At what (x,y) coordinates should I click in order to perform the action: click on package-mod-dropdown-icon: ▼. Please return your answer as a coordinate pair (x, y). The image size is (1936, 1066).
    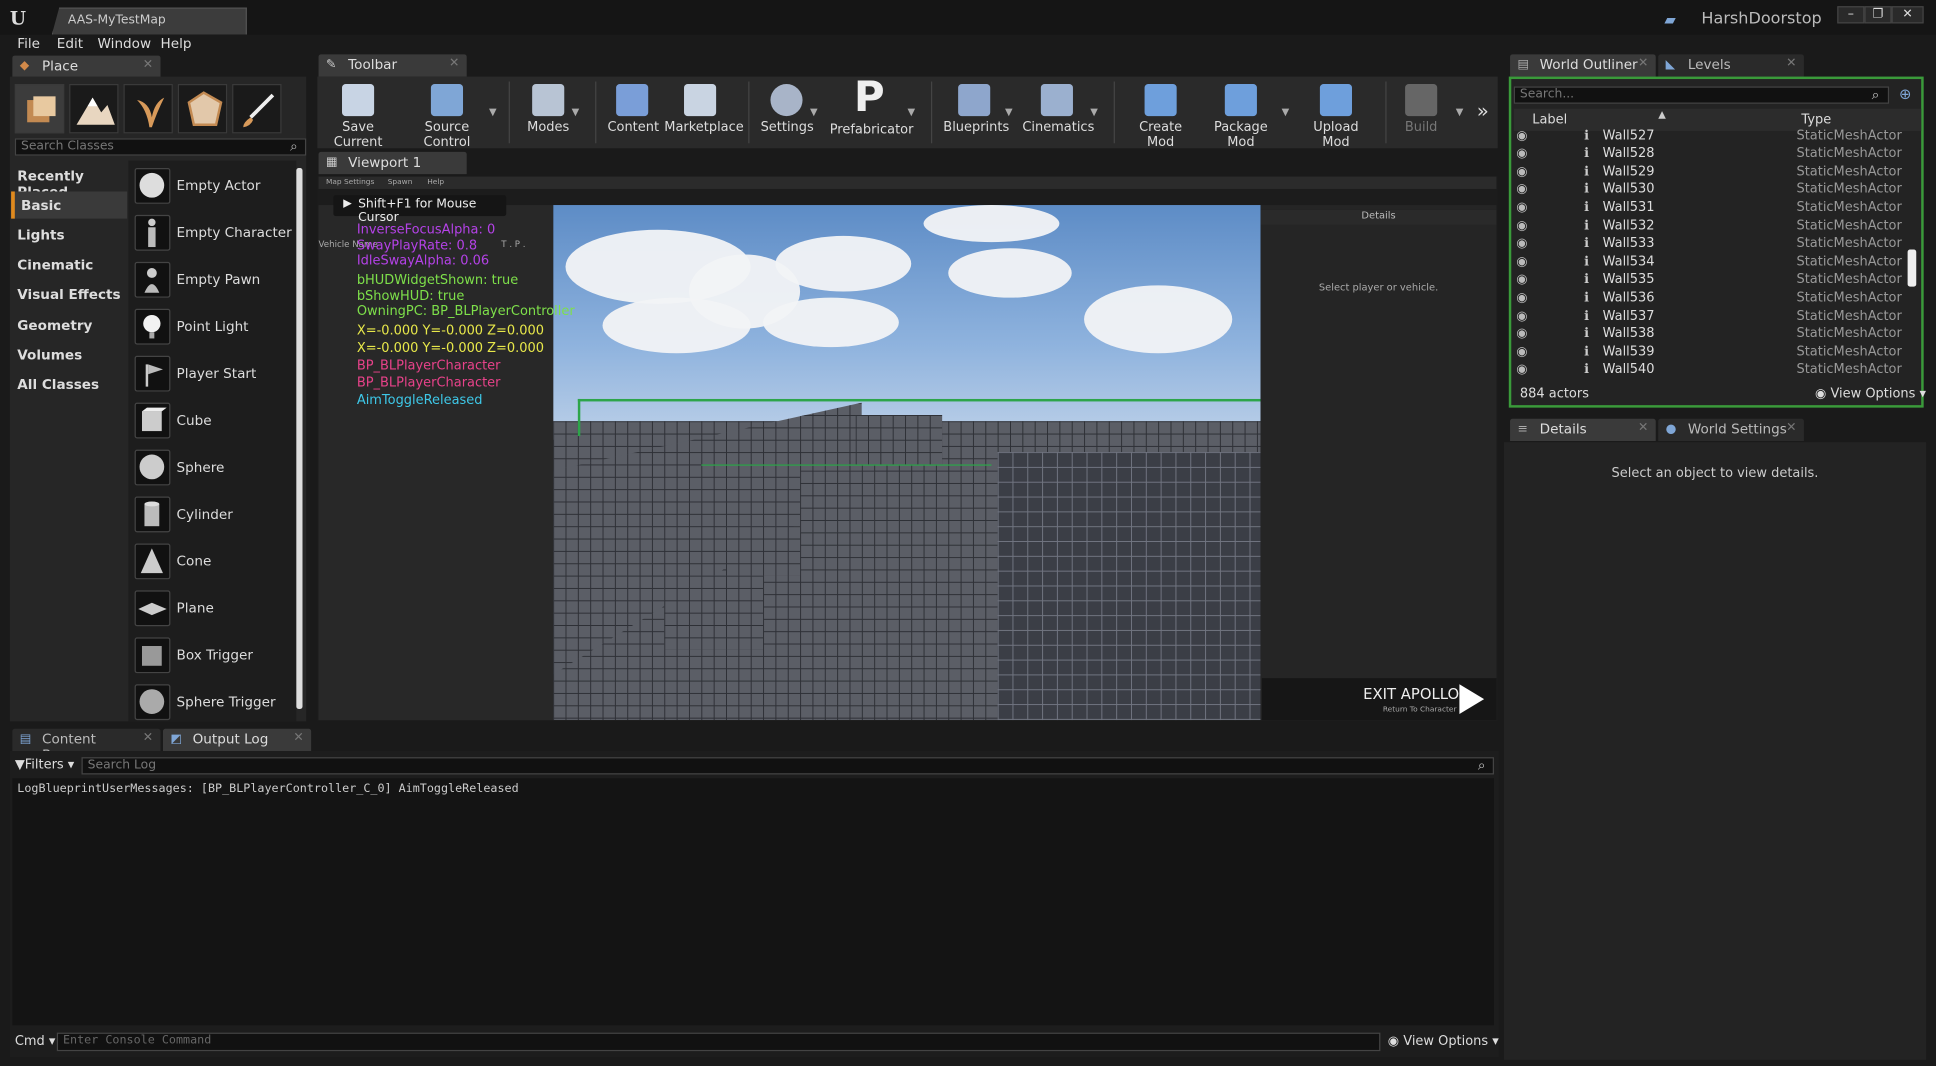
    Looking at the image, I should click on (1286, 111).